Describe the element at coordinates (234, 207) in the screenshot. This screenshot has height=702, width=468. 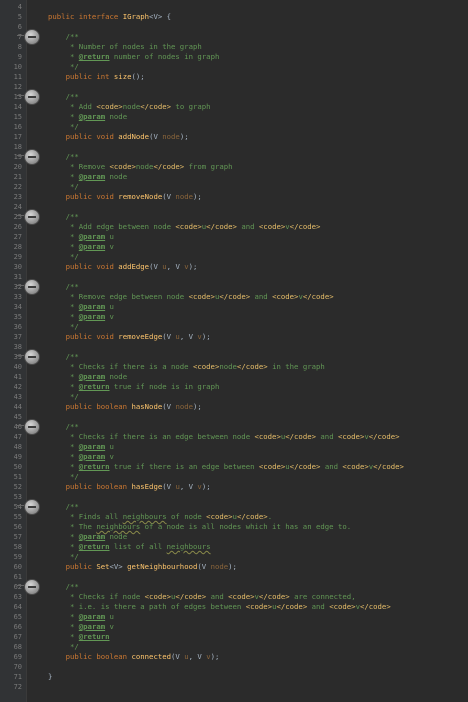
I see `code-line: 24` at that location.